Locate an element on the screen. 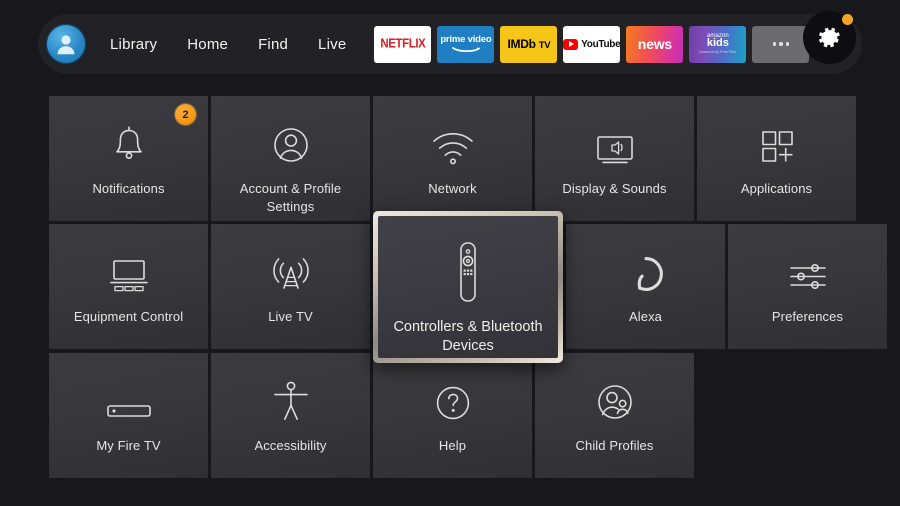 Image resolution: width=900 pixels, height=506 pixels. settings-tile-preferences: Preferences is located at coordinates (807, 286).